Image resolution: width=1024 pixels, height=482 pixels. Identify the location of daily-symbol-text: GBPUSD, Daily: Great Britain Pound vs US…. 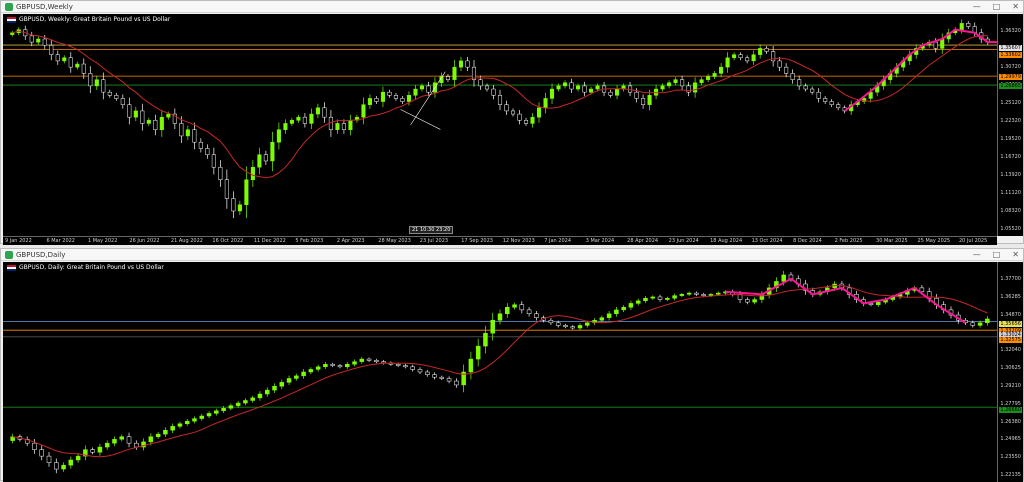
(91, 267).